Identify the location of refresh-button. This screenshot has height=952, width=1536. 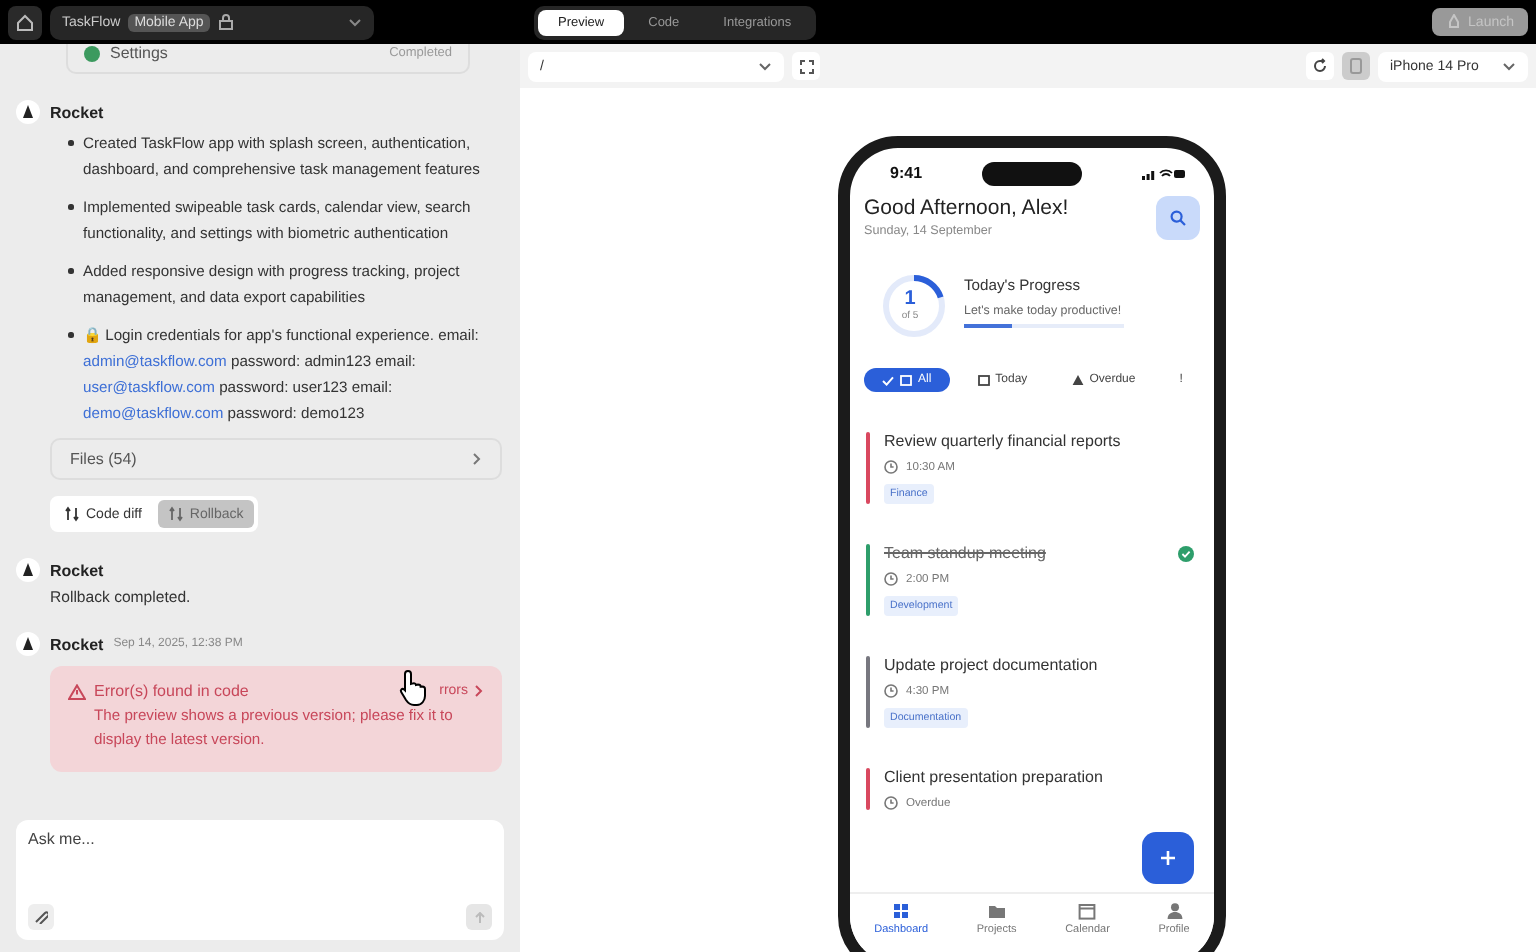
(1320, 66).